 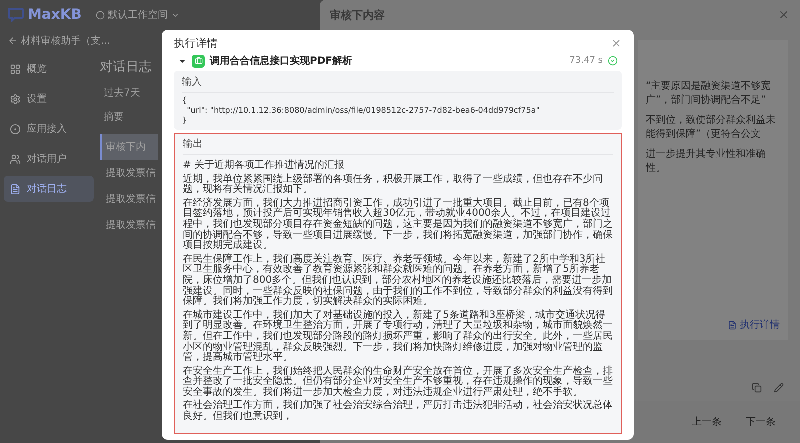 What do you see at coordinates (398, 412) in the screenshot?
I see `output-paragraph: 在社会治理工作方面，我们加强了社会治安综合治理，严厉打击违法犯罪活动，社会治安状况总体良好。但我们也意识到，` at bounding box center [398, 412].